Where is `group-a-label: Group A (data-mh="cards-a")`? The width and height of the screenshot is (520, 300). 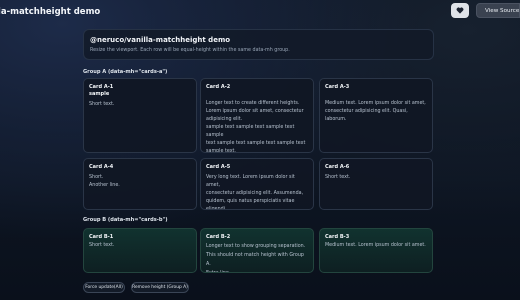 group-a-label: Group A (data-mh="cards-a") is located at coordinates (125, 72).